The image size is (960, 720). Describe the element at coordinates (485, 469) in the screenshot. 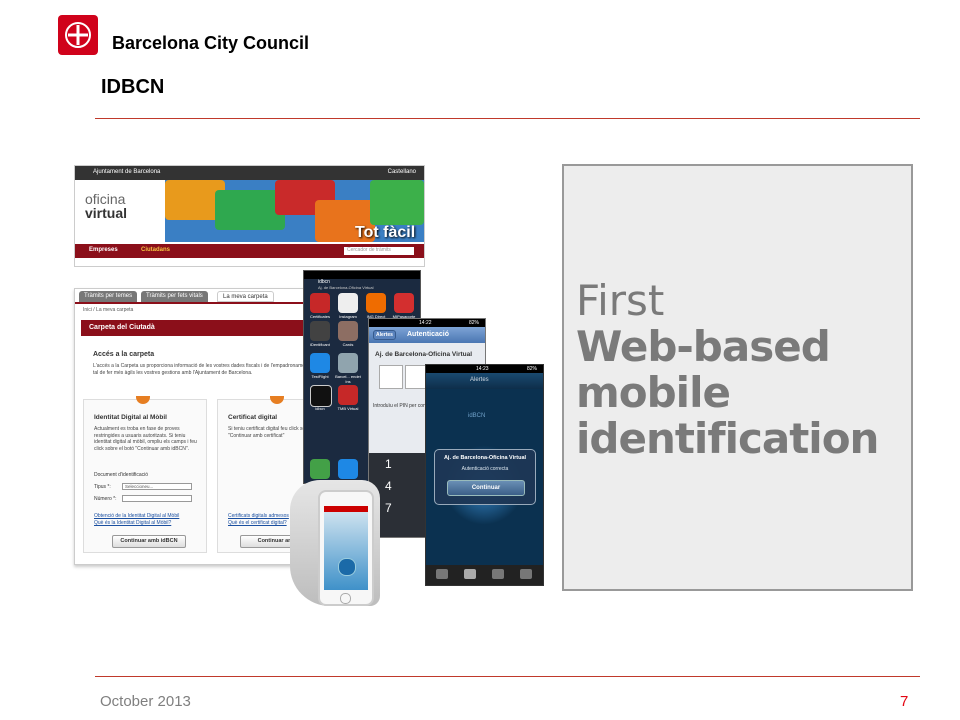

I see `alert-message: Autenticació correcta` at that location.